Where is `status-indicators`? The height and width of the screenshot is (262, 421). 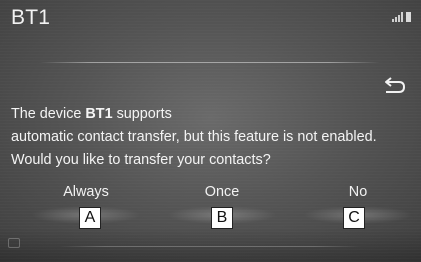
status-indicators is located at coordinates (401, 17).